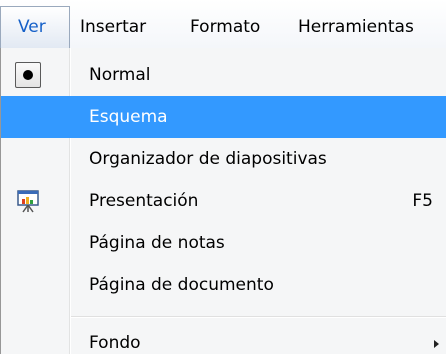 This screenshot has height=364, width=446. I want to click on menu-item-pagina-documento: Página de documento, so click(223, 285).